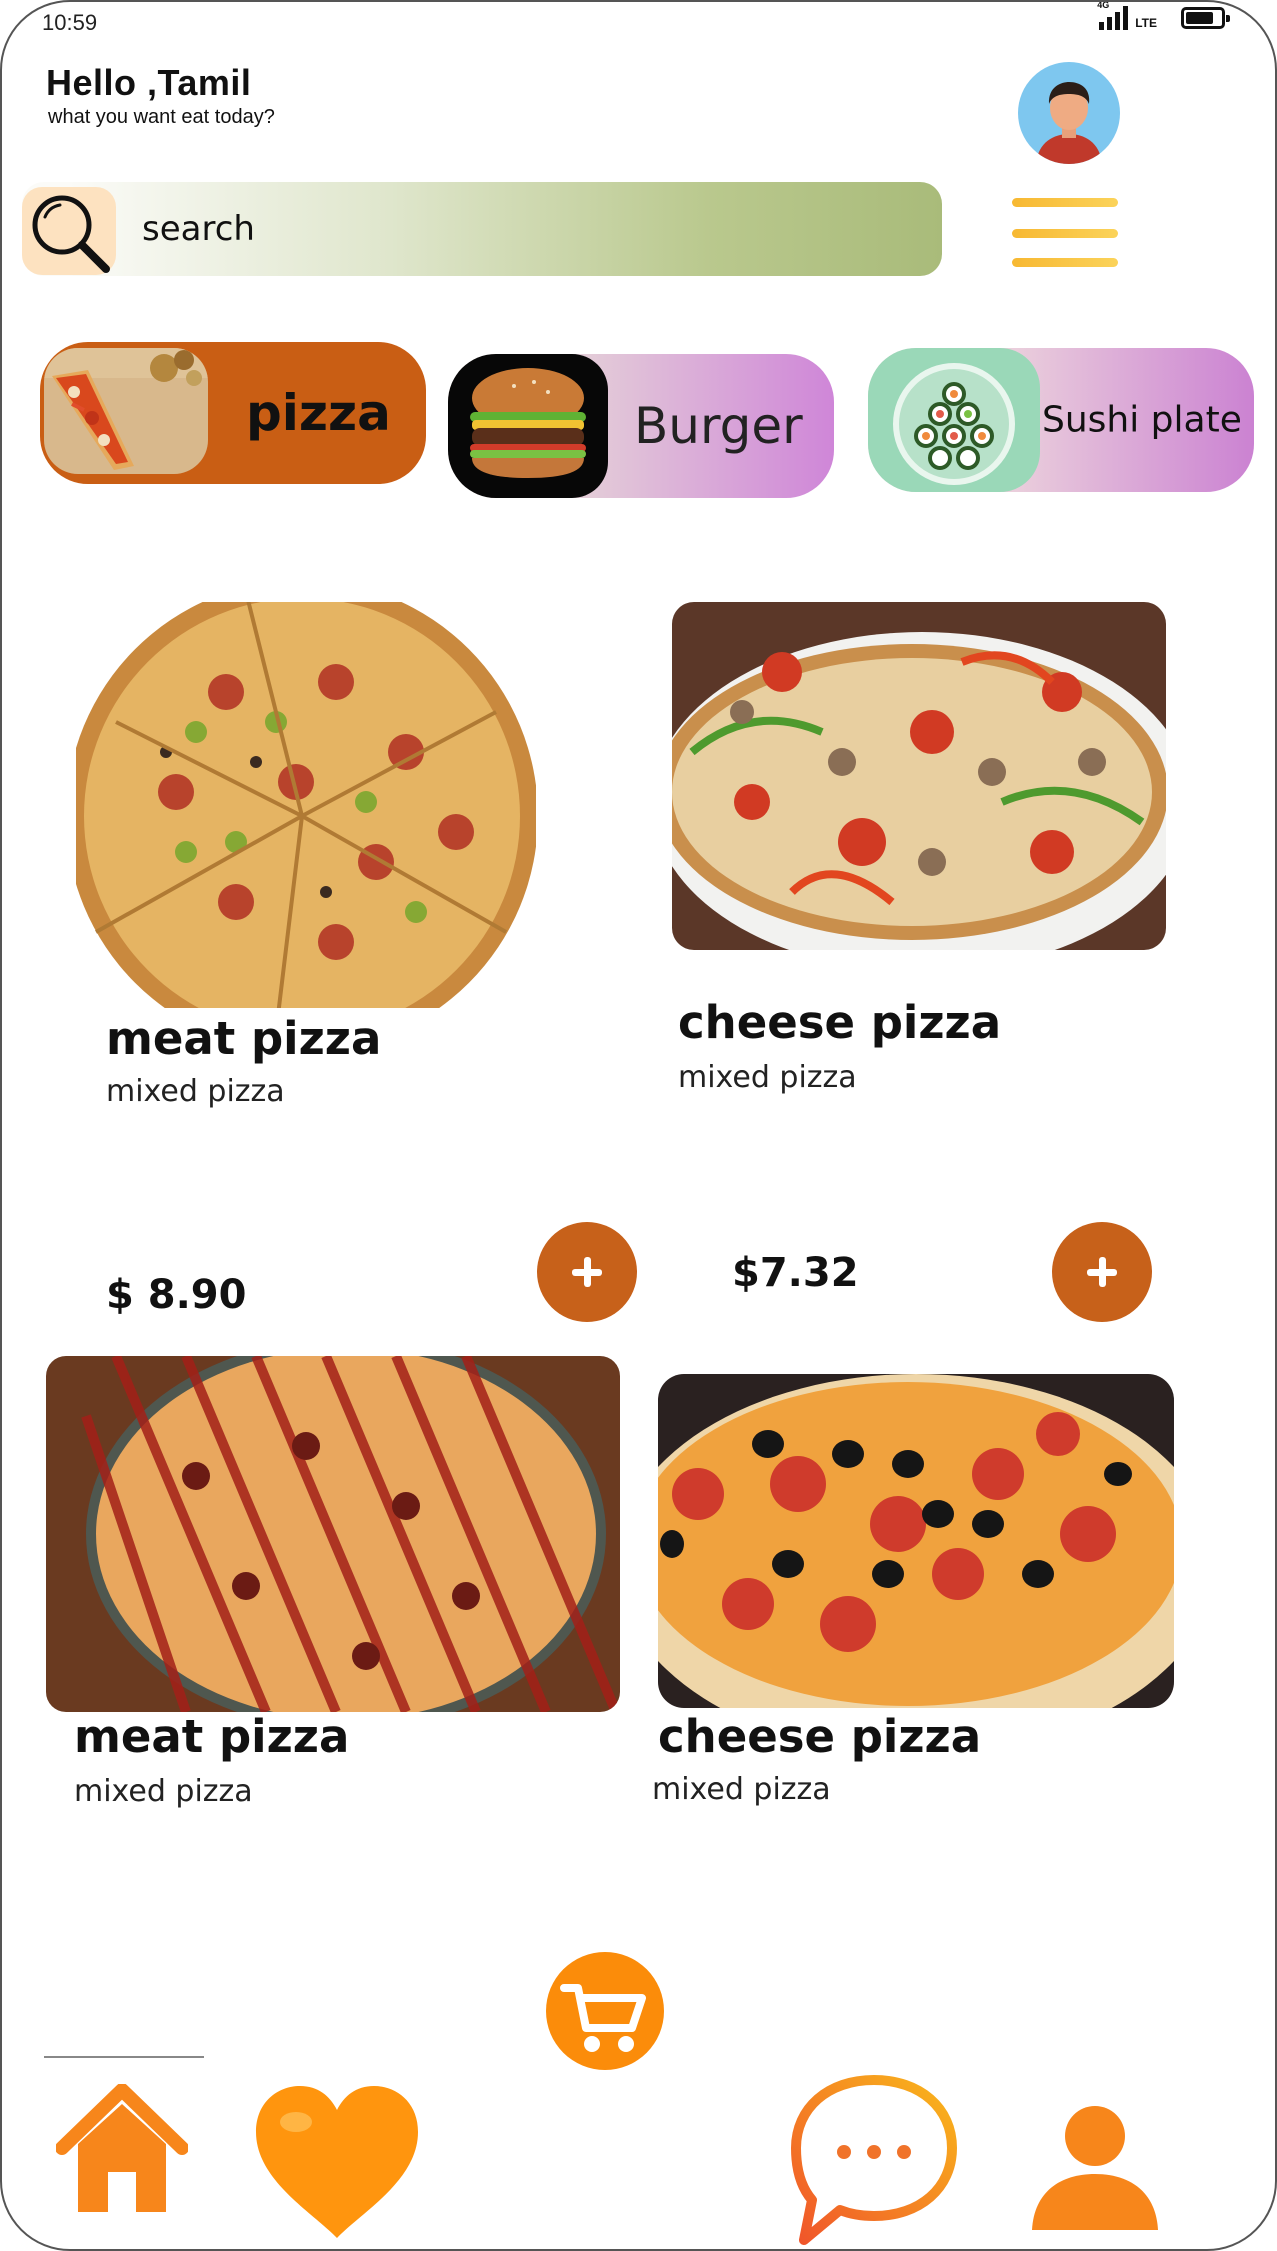 The width and height of the screenshot is (1277, 2251). I want to click on bbq-pizza-image, so click(333, 1534).